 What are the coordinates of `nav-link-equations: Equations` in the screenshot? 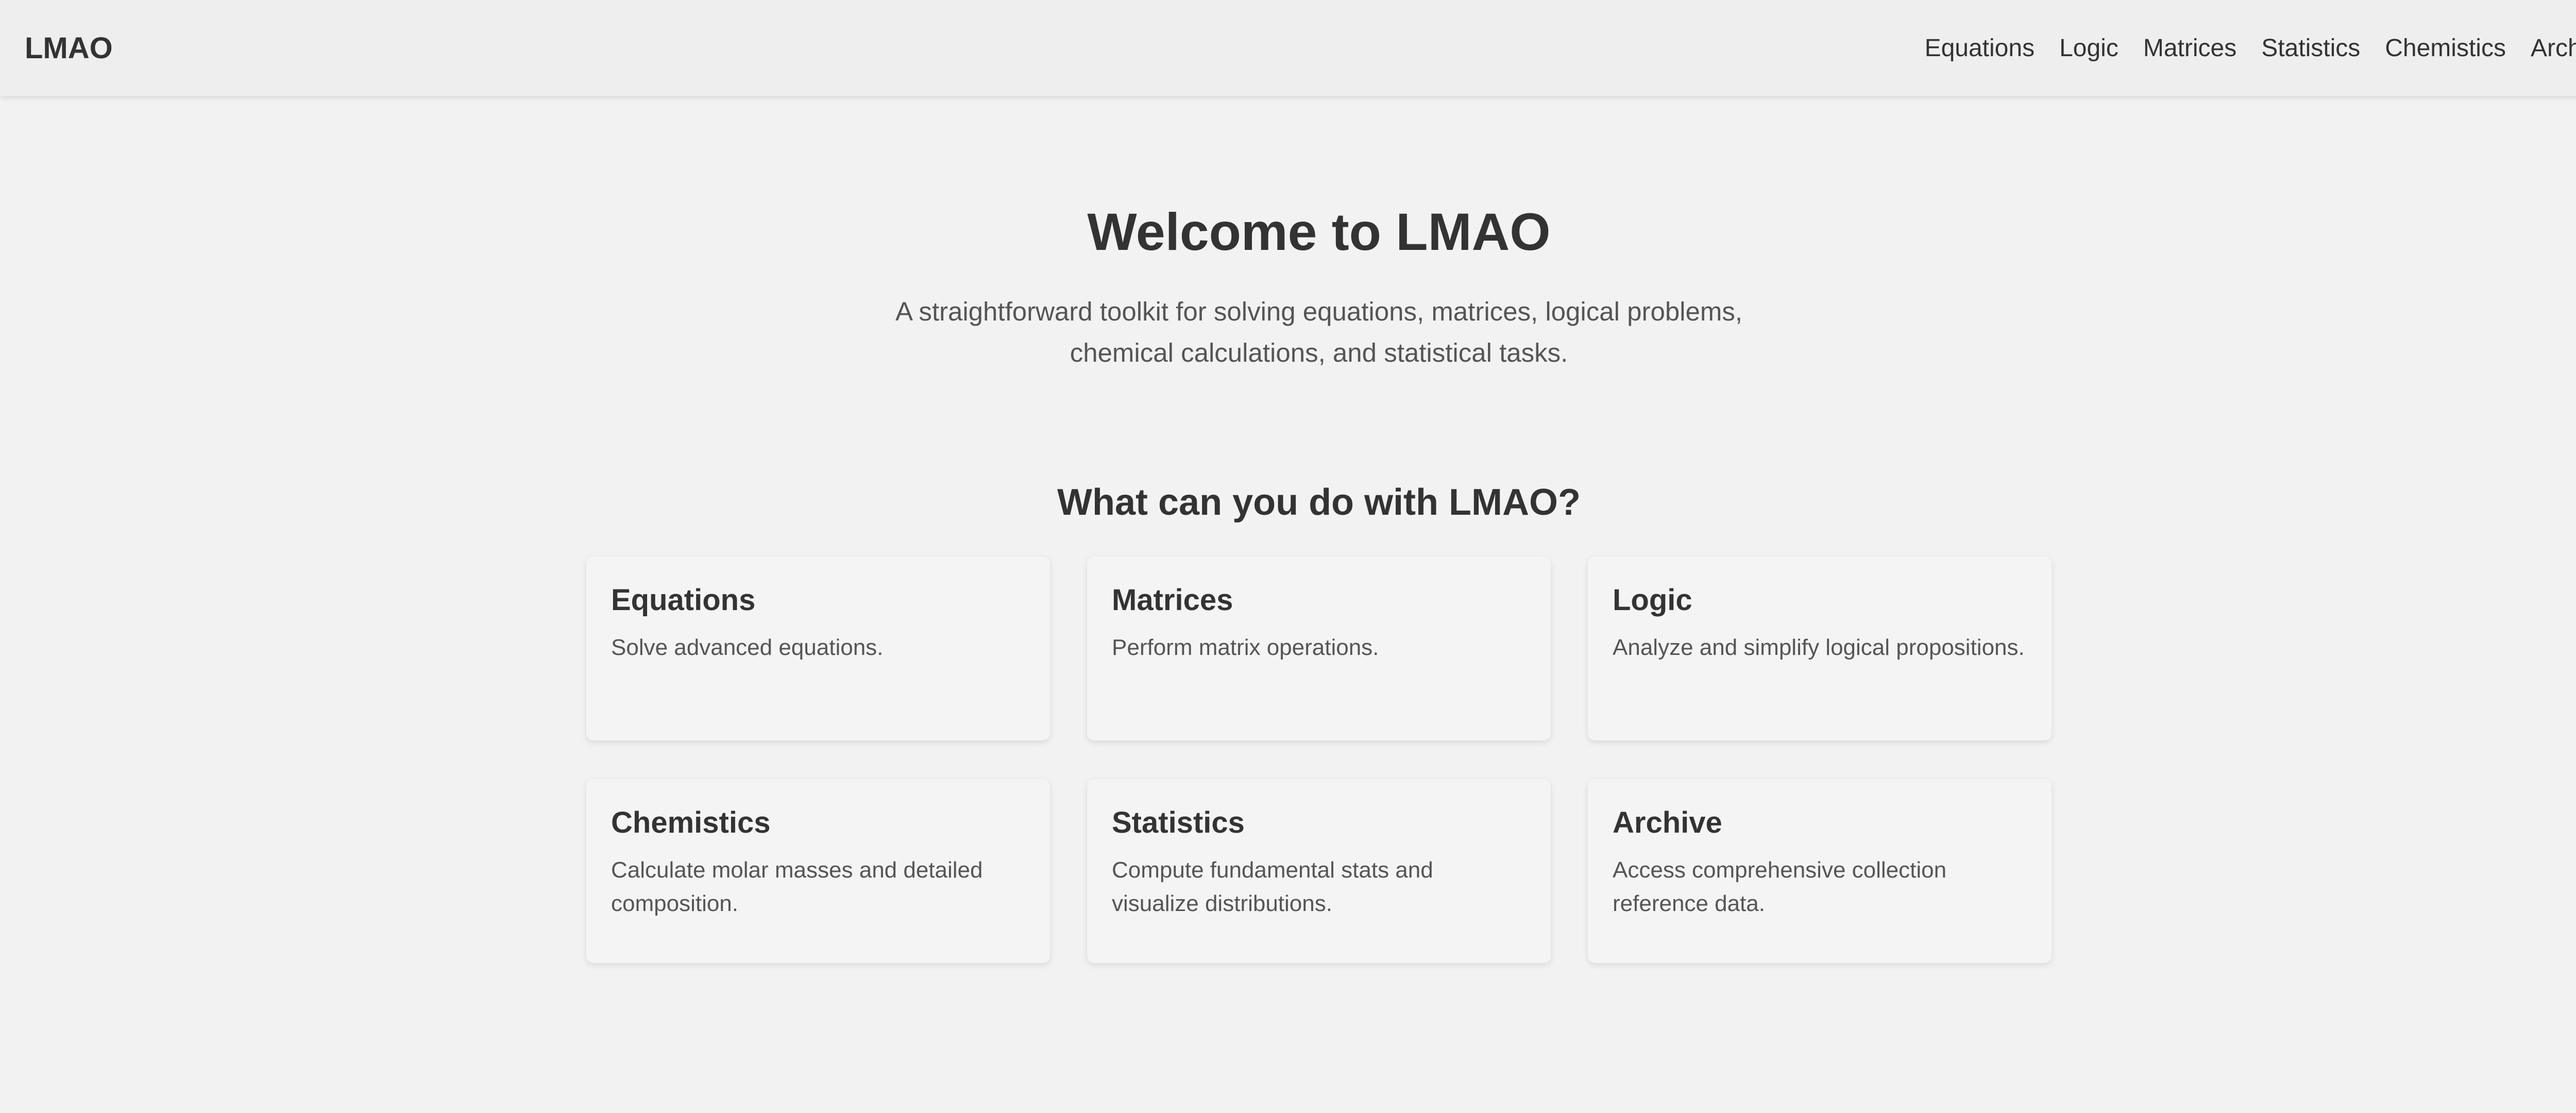 It's located at (1980, 48).